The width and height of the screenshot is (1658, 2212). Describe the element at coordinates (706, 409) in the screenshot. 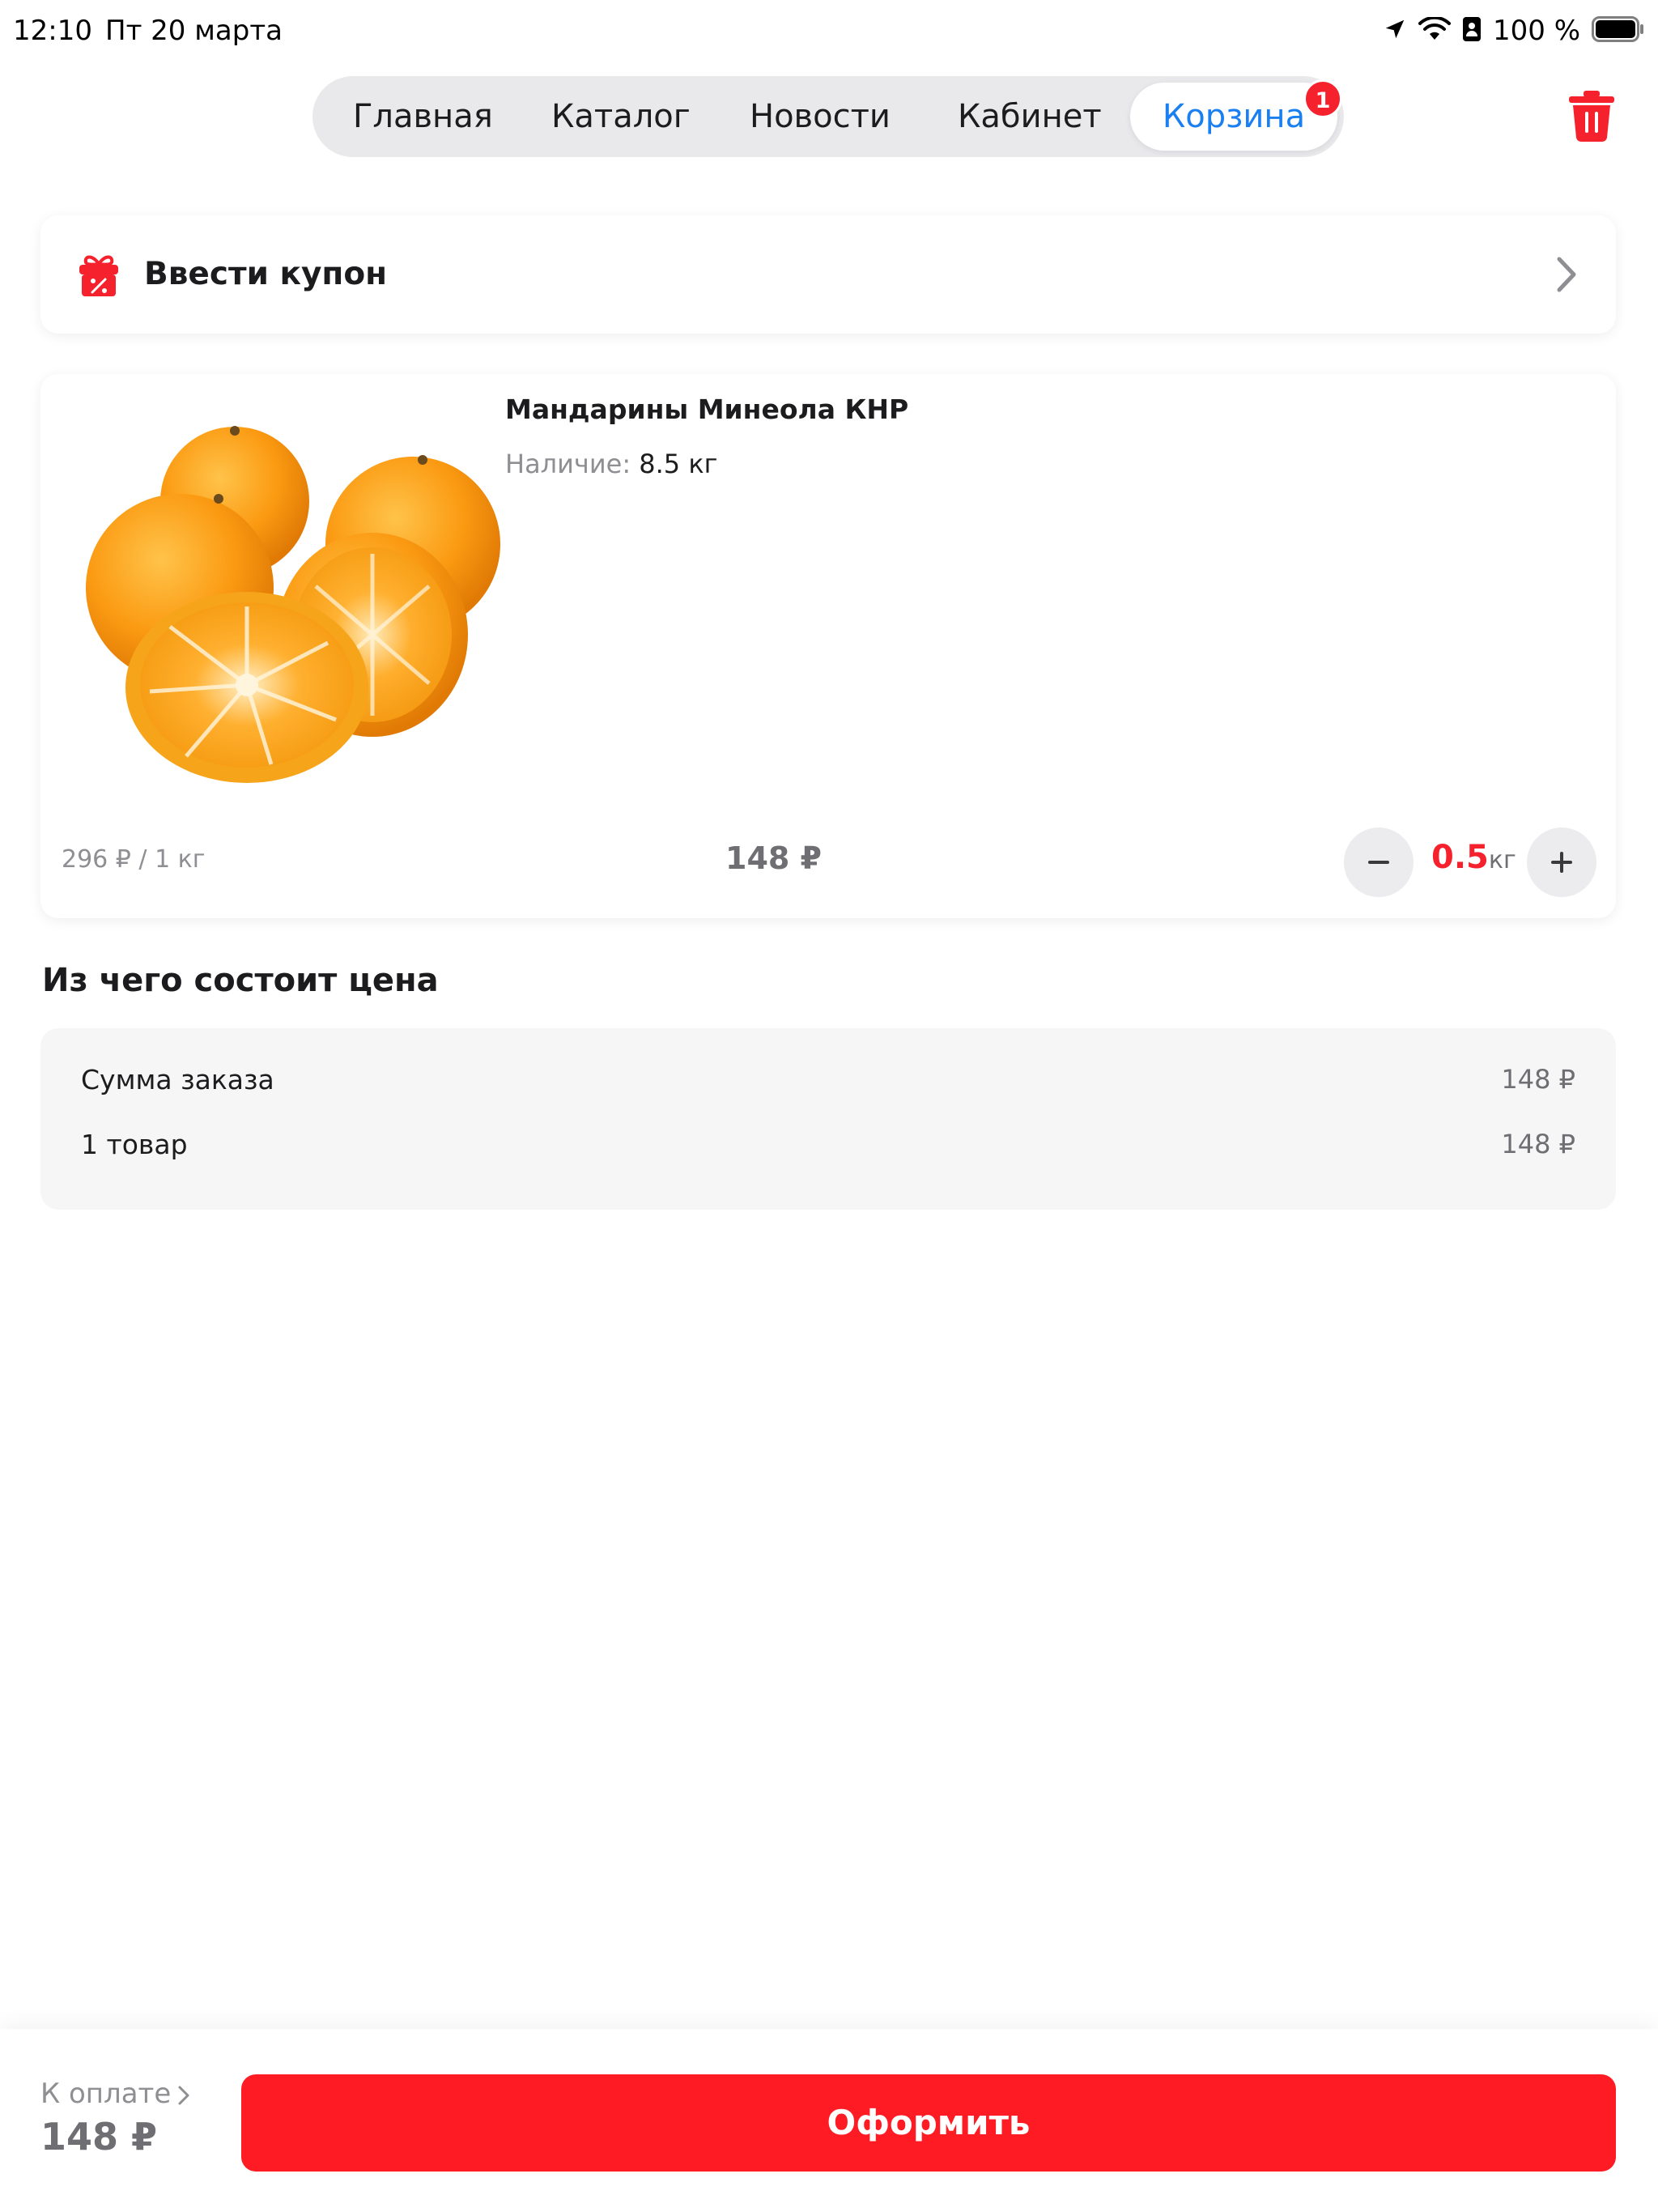

I see `product-name: Мандарины Минеола КНР` at that location.